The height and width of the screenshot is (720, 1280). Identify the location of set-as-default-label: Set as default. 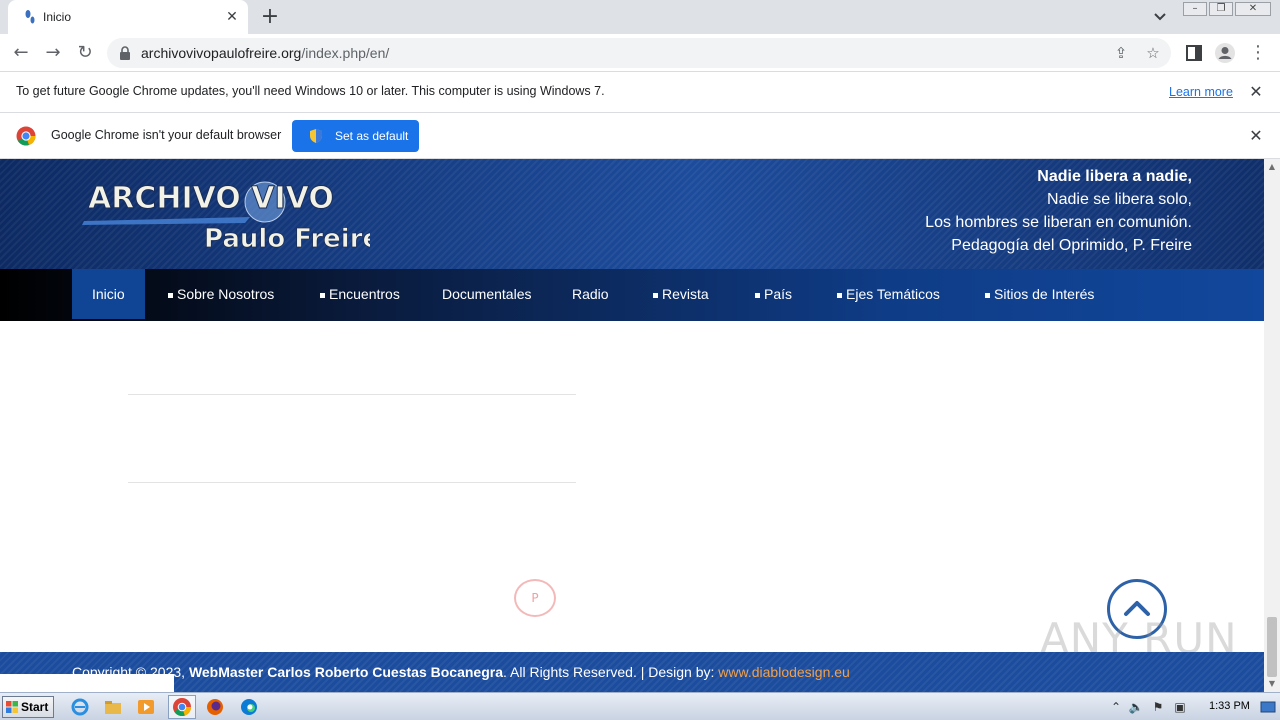
(372, 136).